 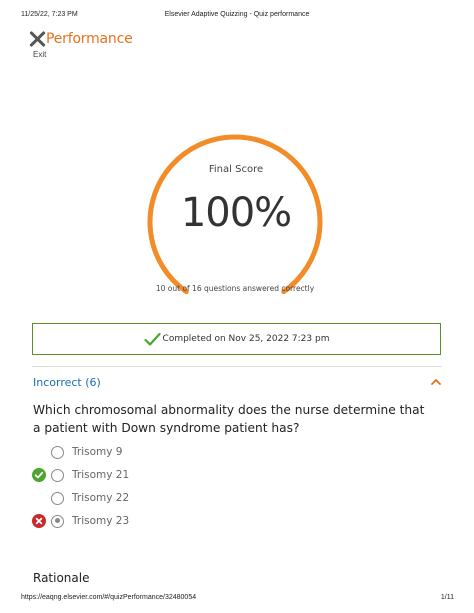 What do you see at coordinates (67, 382) in the screenshot?
I see `incorrect-section-title: Incorrect (6)` at bounding box center [67, 382].